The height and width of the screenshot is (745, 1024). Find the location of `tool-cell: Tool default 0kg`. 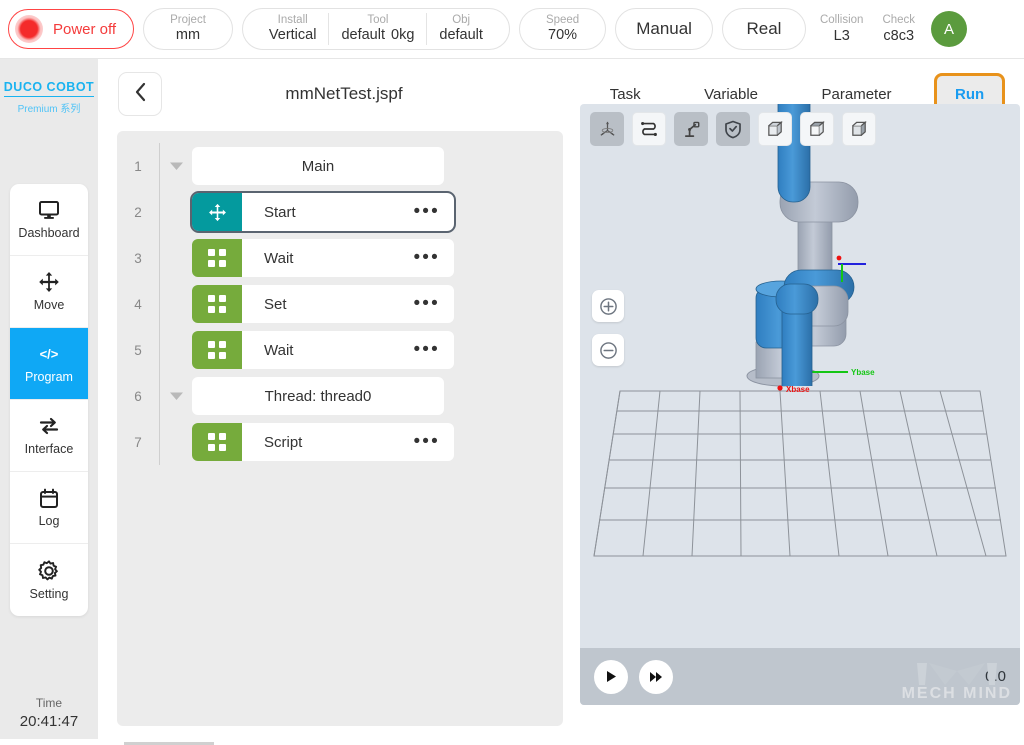

tool-cell: Tool default 0kg is located at coordinates (377, 29).